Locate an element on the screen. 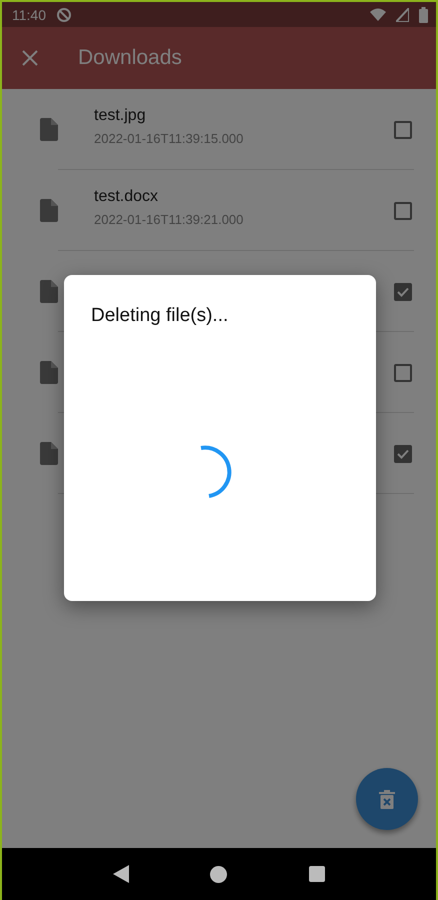 This screenshot has height=900, width=438. status-time: 11:40 is located at coordinates (29, 14).